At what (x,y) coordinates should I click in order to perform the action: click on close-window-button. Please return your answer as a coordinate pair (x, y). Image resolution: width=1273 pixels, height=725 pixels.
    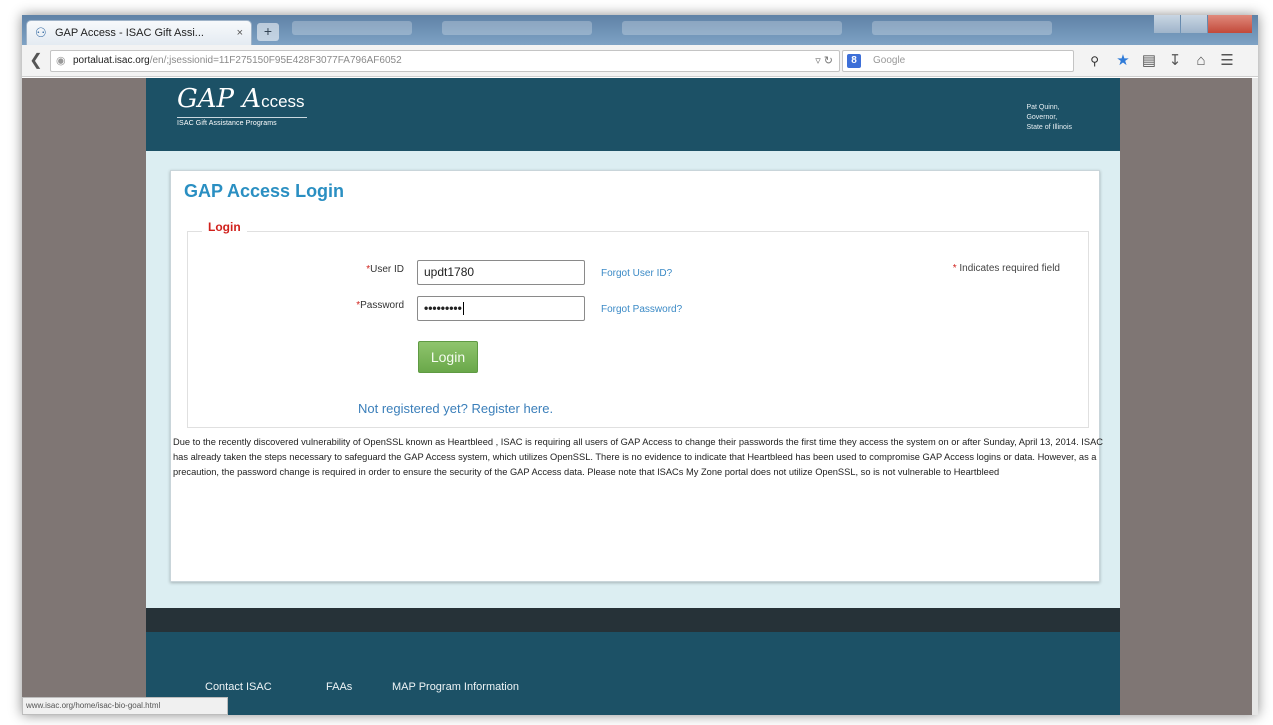
    Looking at the image, I should click on (1230, 24).